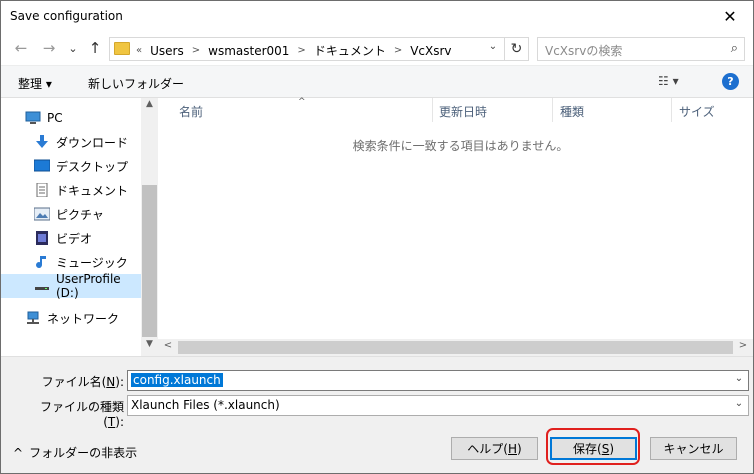 This screenshot has height=474, width=754. Describe the element at coordinates (66, 16) in the screenshot. I see `window-title: Save configuration` at that location.